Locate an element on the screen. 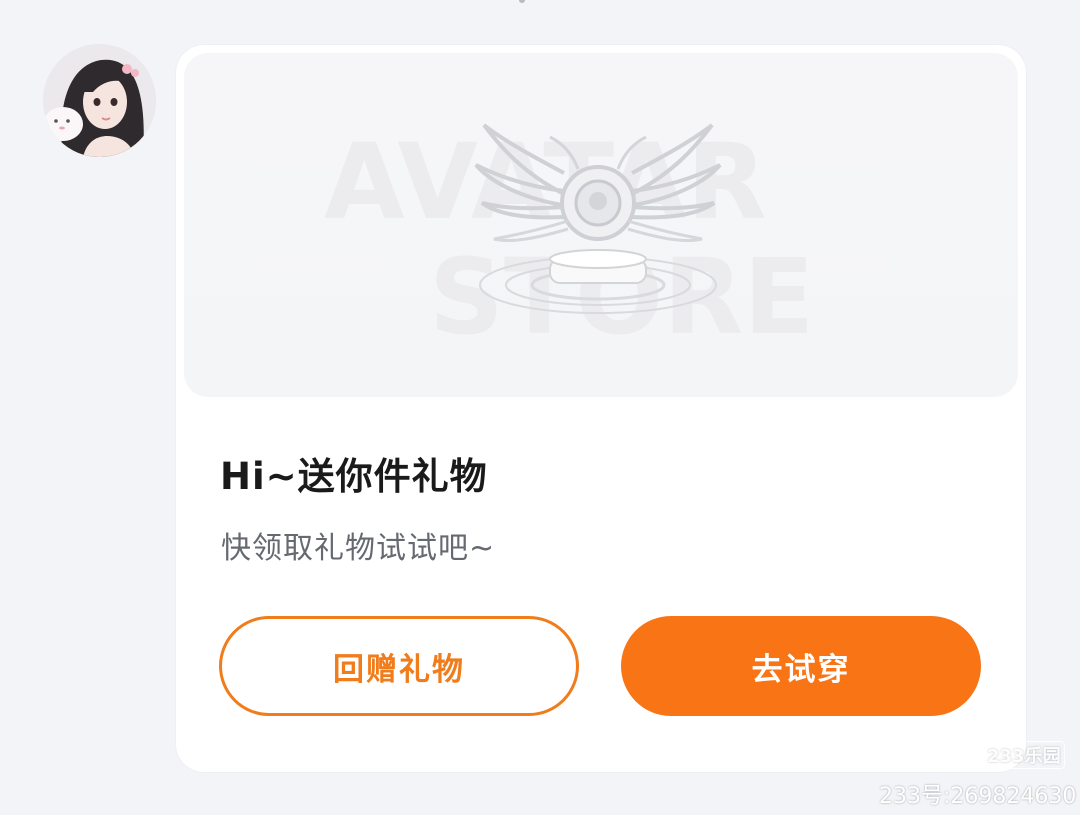 This screenshot has height=815, width=1080. return-gift-button: 回赠礼物 is located at coordinates (399, 666).